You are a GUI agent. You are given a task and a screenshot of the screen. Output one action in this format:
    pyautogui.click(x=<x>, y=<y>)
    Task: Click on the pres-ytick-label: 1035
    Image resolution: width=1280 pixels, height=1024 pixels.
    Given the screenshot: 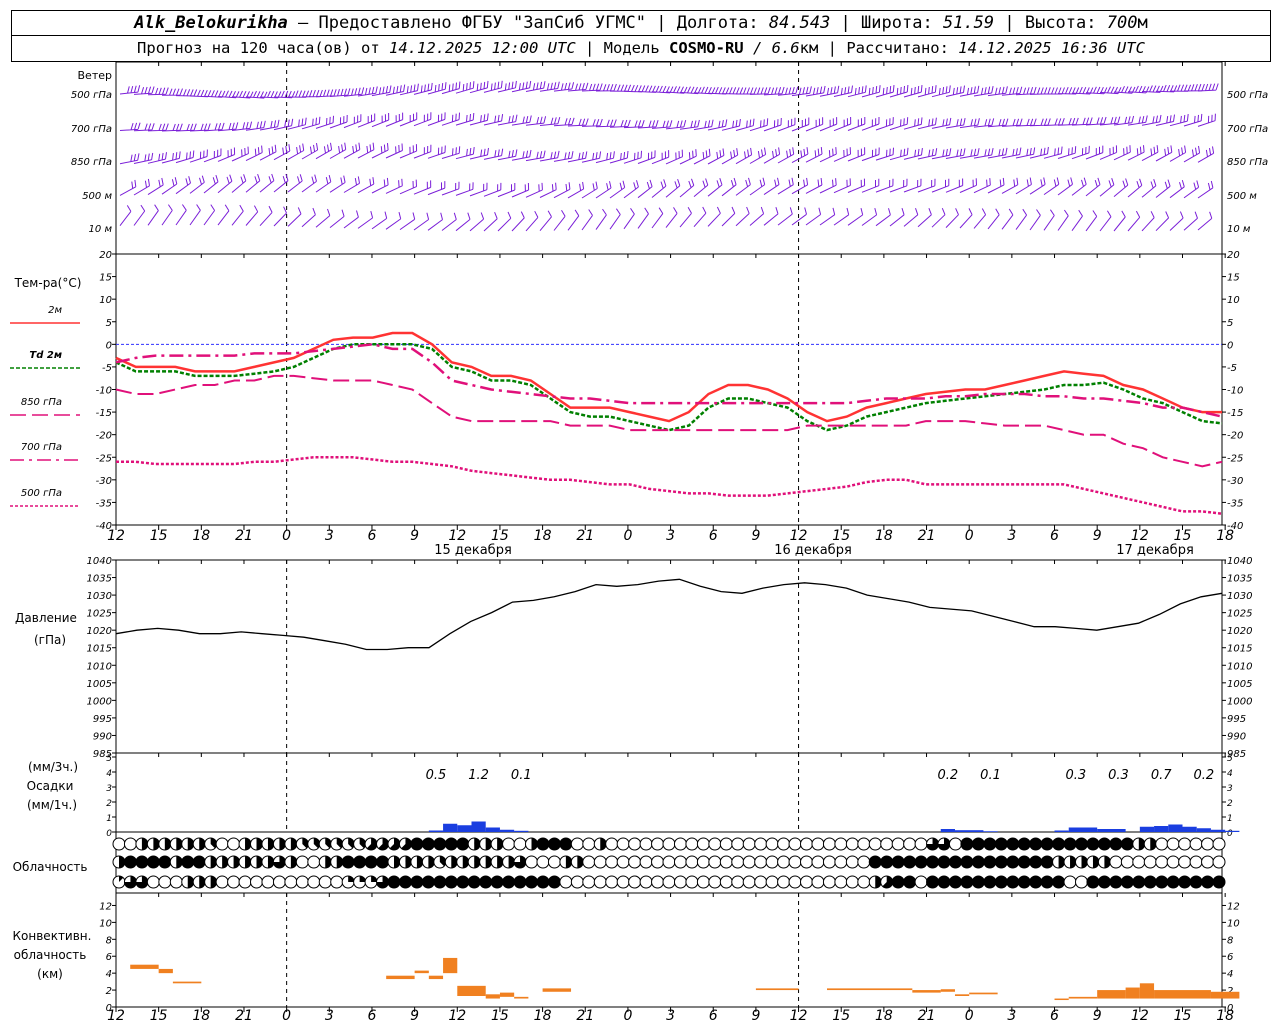 What is the action you would take?
    pyautogui.click(x=99, y=579)
    